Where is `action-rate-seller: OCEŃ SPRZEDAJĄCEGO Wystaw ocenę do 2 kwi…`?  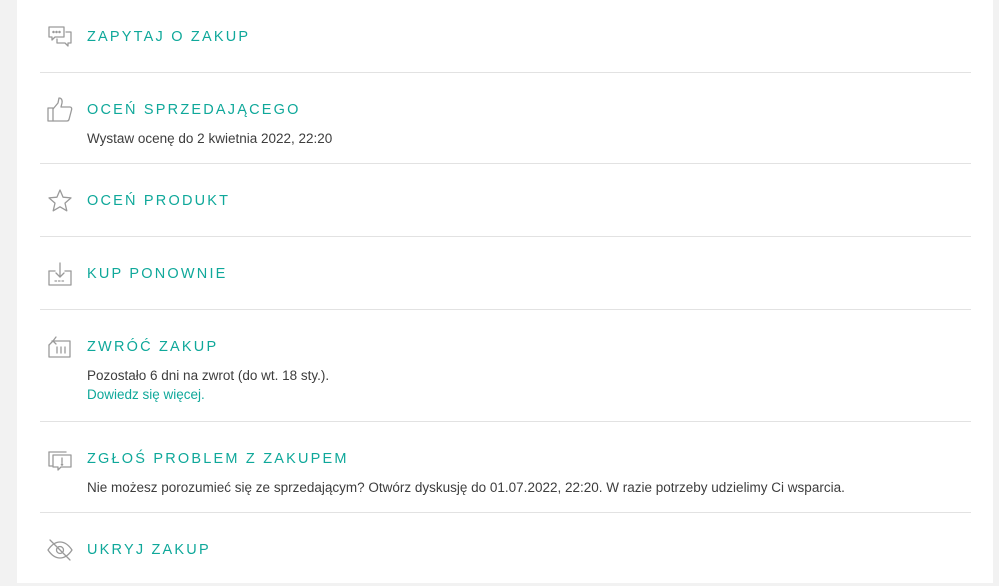 action-rate-seller: OCEŃ SPRZEDAJĄCEGO Wystaw ocenę do 2 kwi… is located at coordinates (505, 118).